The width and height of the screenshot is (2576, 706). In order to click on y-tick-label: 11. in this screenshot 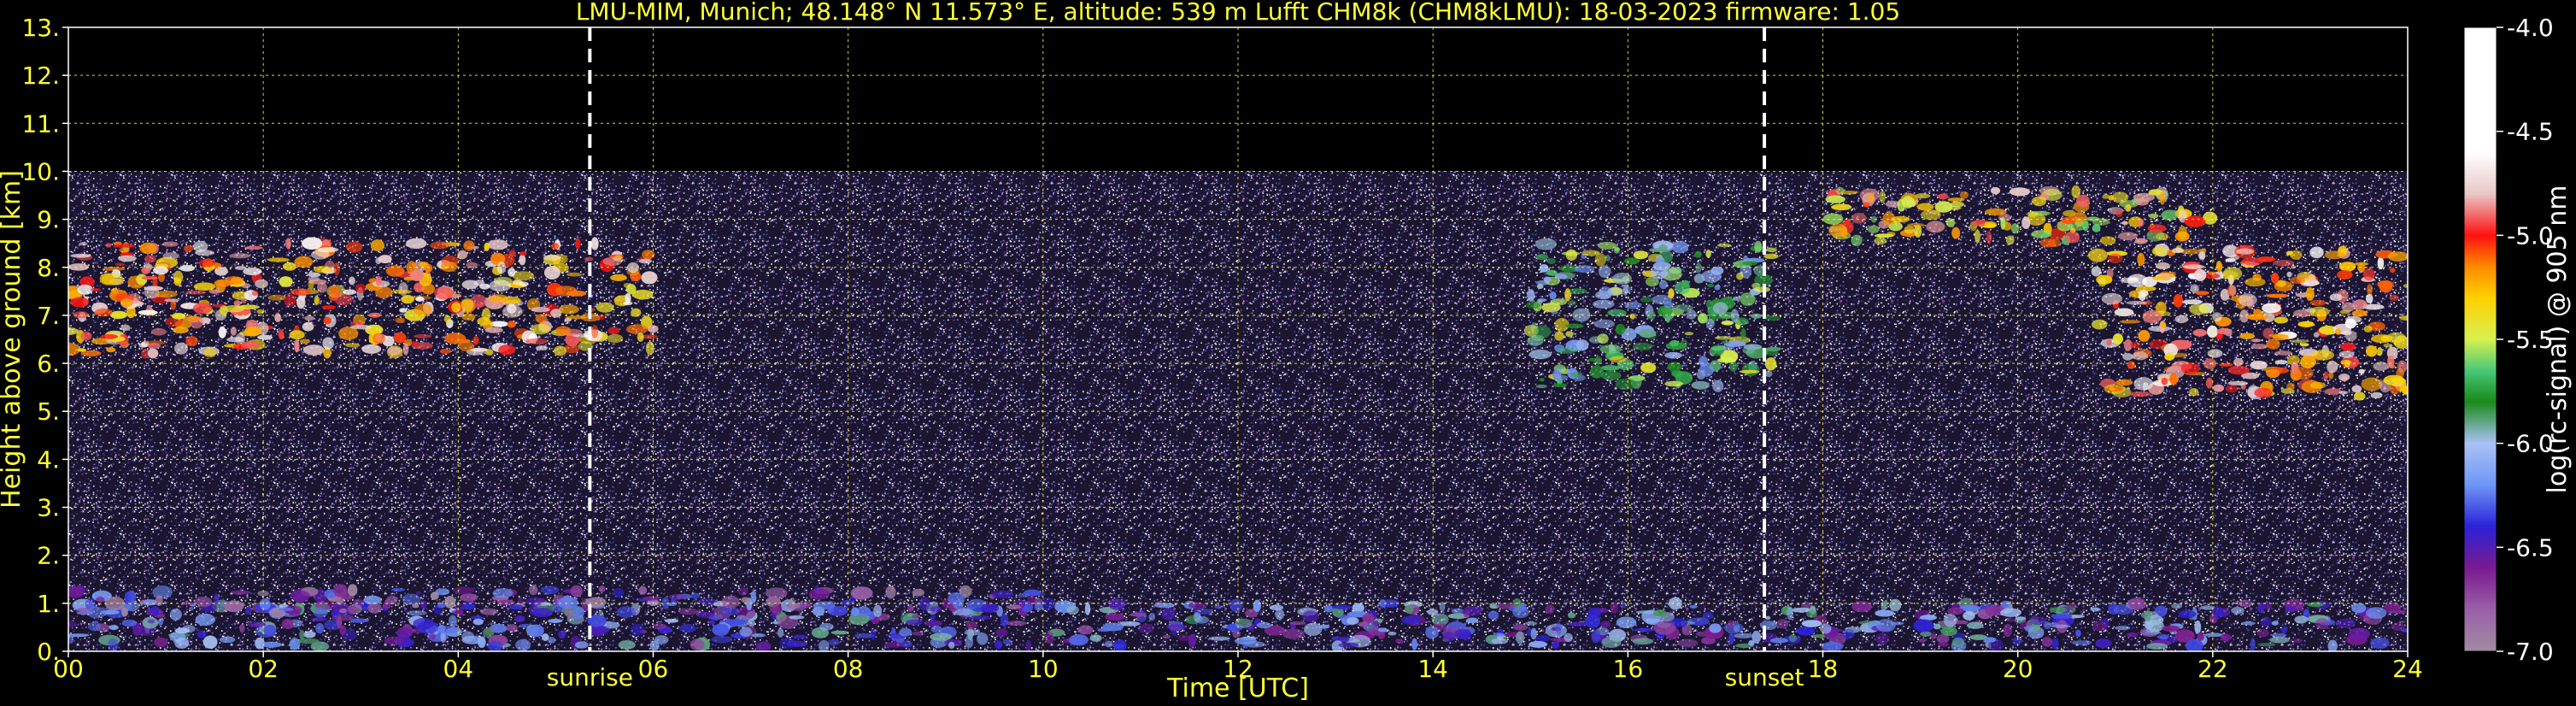, I will do `click(40, 123)`.